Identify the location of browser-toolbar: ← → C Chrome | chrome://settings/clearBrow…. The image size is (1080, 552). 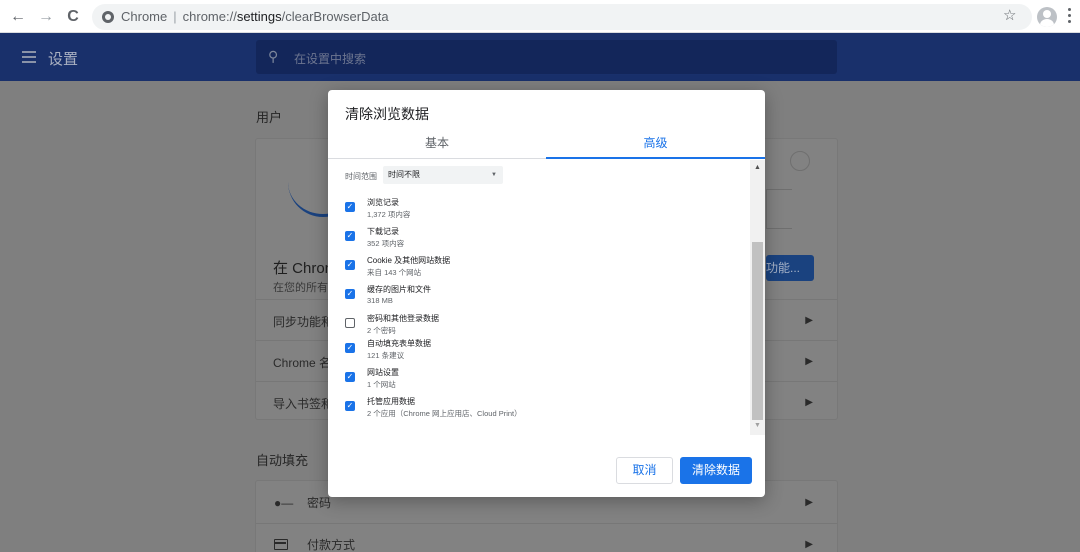
(540, 16).